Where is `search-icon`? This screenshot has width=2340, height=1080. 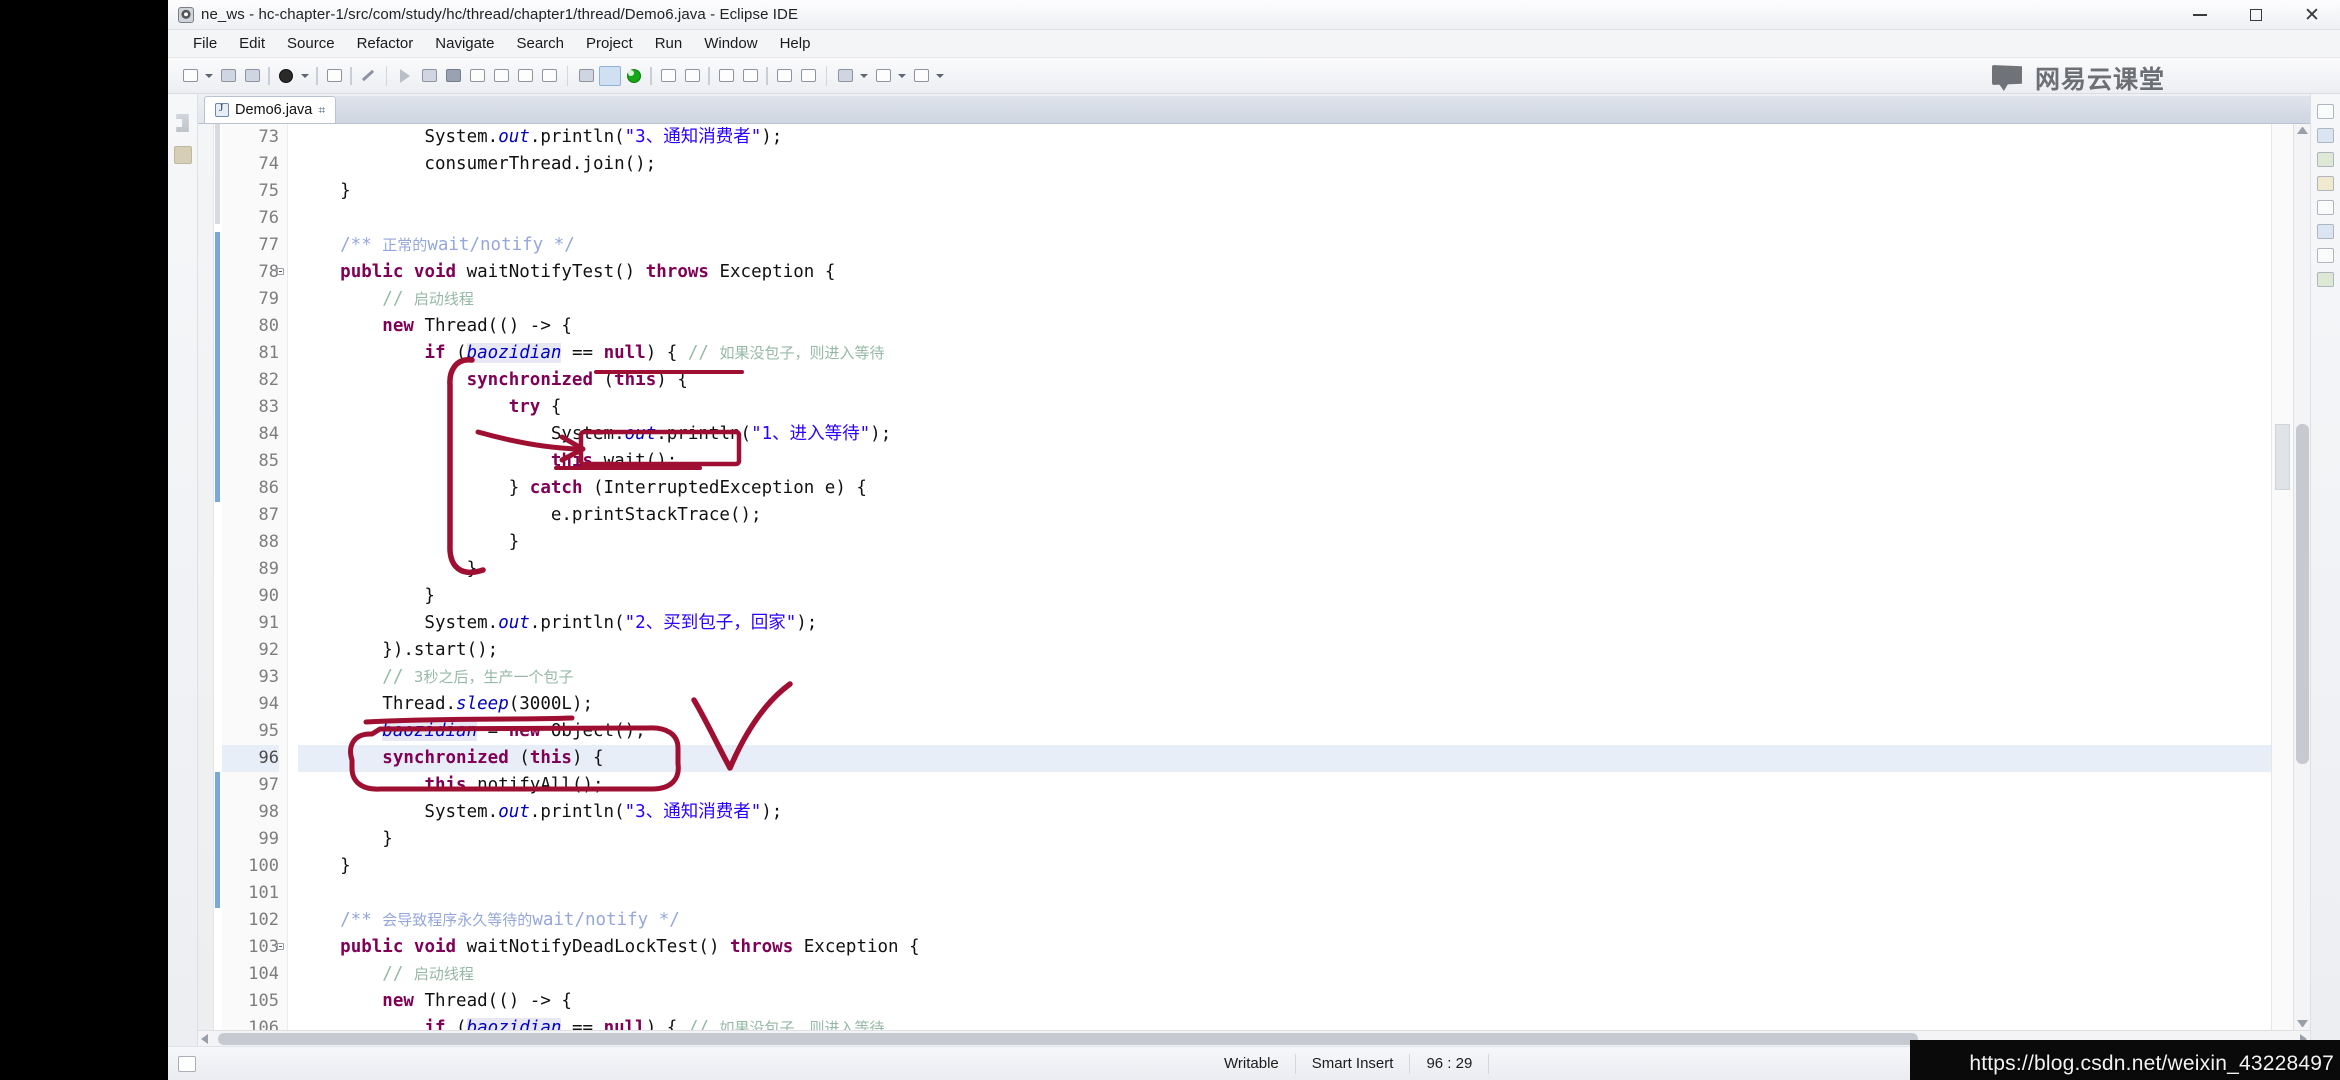 search-icon is located at coordinates (586, 76).